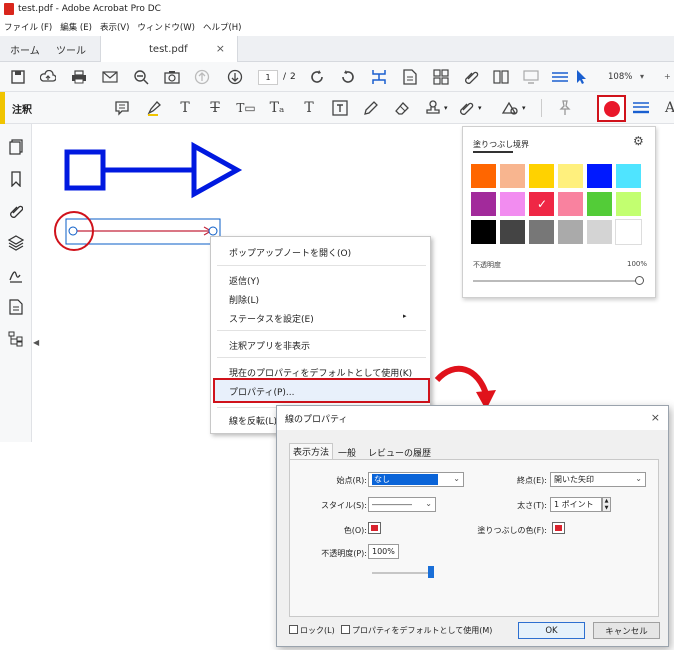 The height and width of the screenshot is (650, 674). I want to click on color-picker-panel: 塗りつぶし 境界 ⚙ ✓ 不透明度 100%, so click(559, 212).